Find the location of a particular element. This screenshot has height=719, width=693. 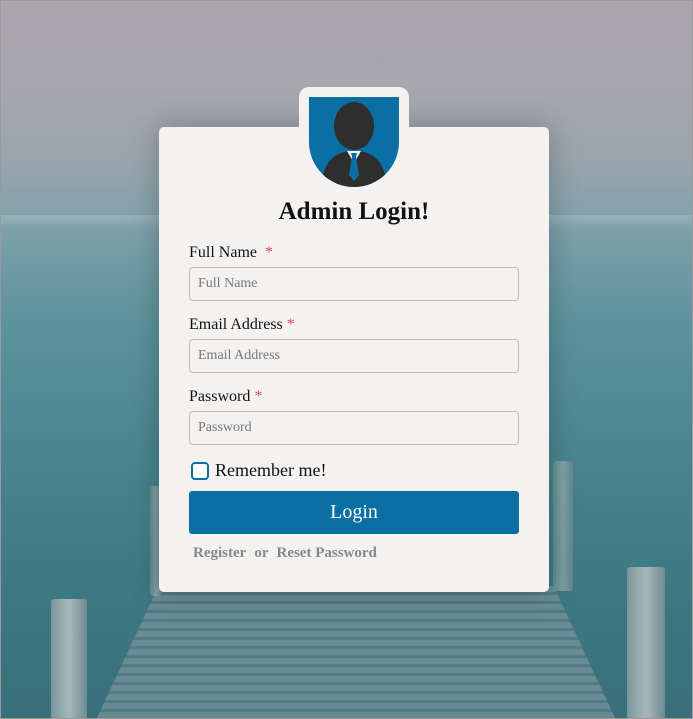

full-name-label: Full Name * is located at coordinates (231, 253).